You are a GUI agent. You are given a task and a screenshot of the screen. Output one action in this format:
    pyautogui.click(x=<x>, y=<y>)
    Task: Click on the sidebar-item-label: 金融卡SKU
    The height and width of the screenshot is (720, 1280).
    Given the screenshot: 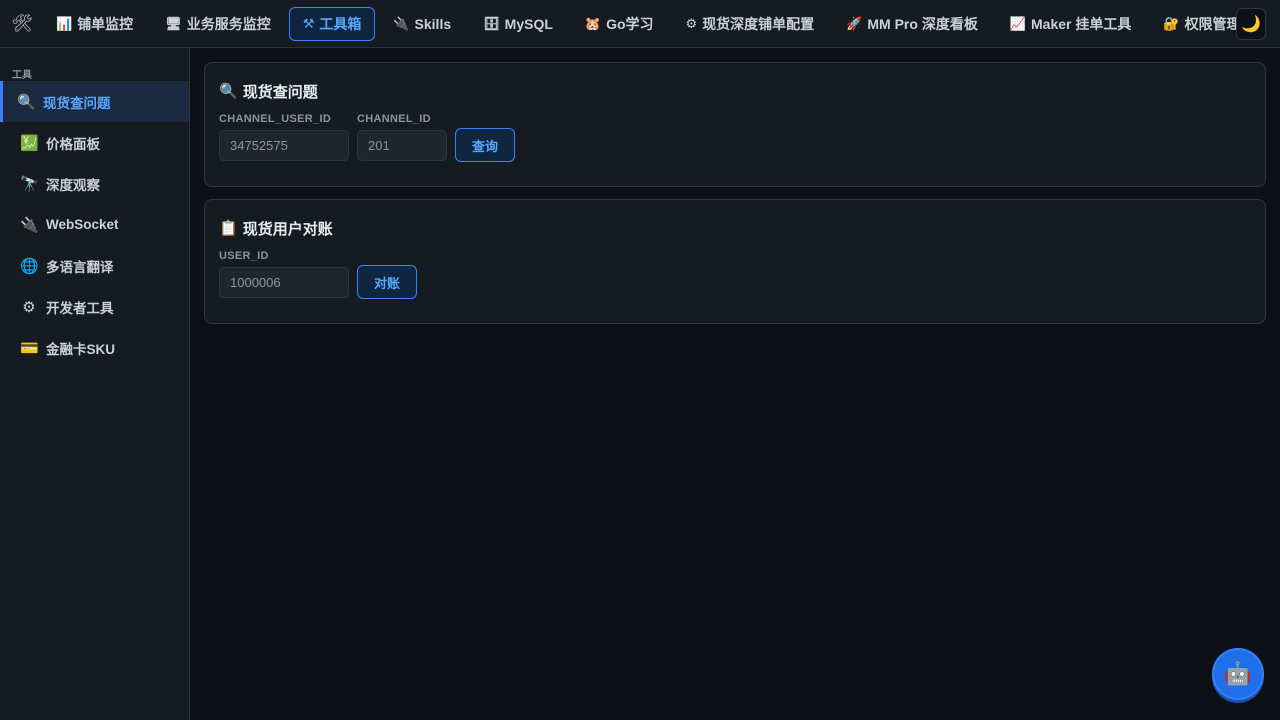 What is the action you would take?
    pyautogui.click(x=81, y=349)
    